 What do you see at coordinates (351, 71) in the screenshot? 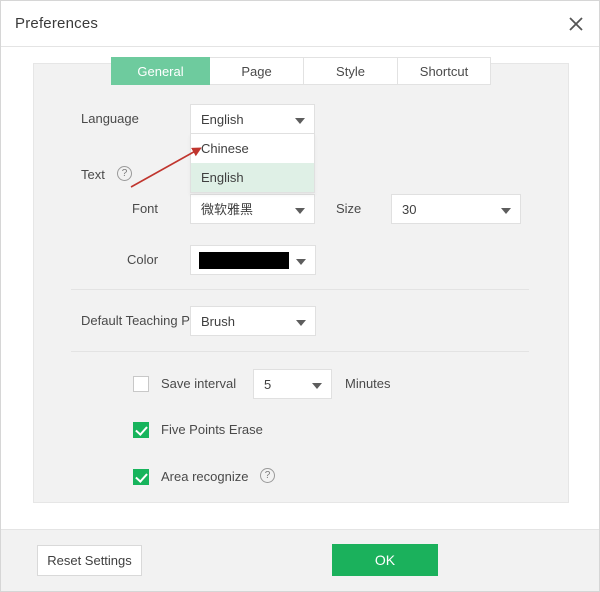
I see `tab-style: Style` at bounding box center [351, 71].